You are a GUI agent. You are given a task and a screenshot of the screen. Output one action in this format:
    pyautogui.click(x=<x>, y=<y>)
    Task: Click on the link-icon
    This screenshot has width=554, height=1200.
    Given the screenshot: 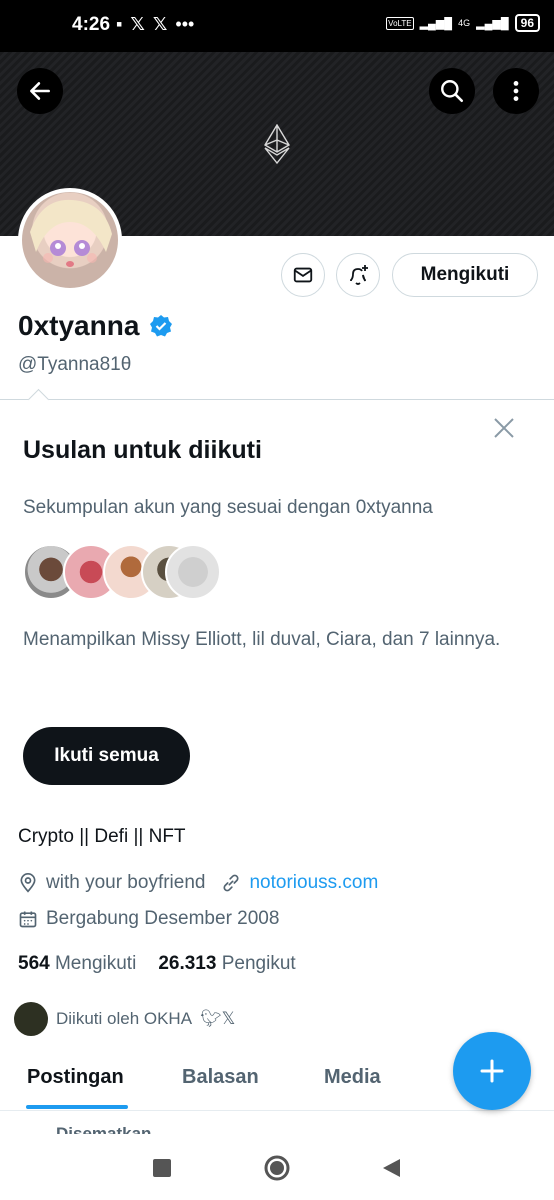 What is the action you would take?
    pyautogui.click(x=231, y=883)
    